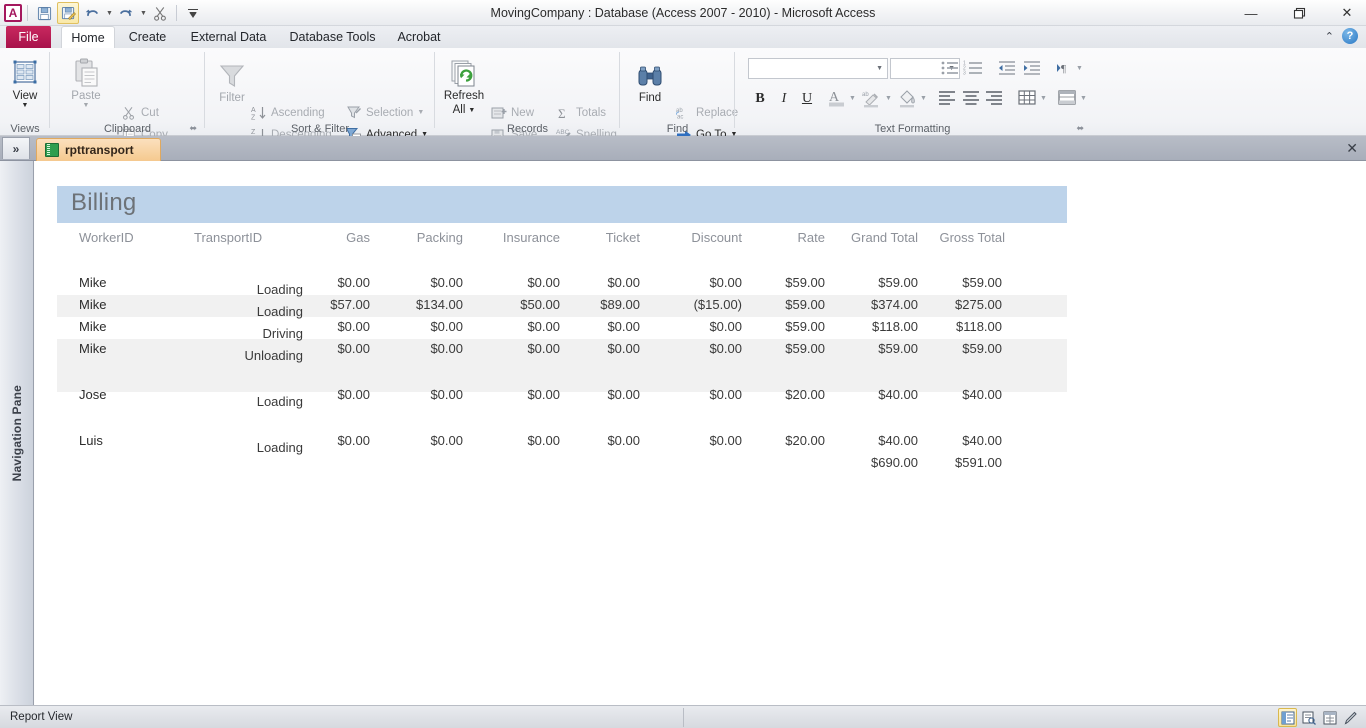  What do you see at coordinates (1032, 70) in the screenshot?
I see `increase-indent-button` at bounding box center [1032, 70].